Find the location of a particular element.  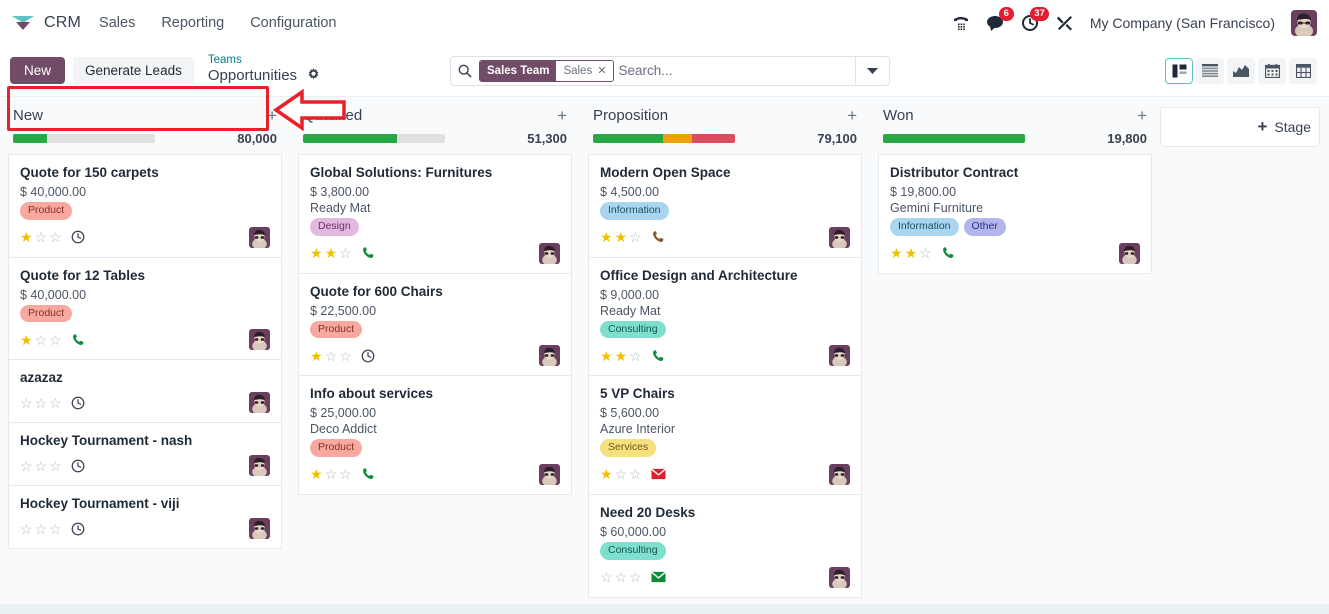

envelope-icon is located at coordinates (658, 577).